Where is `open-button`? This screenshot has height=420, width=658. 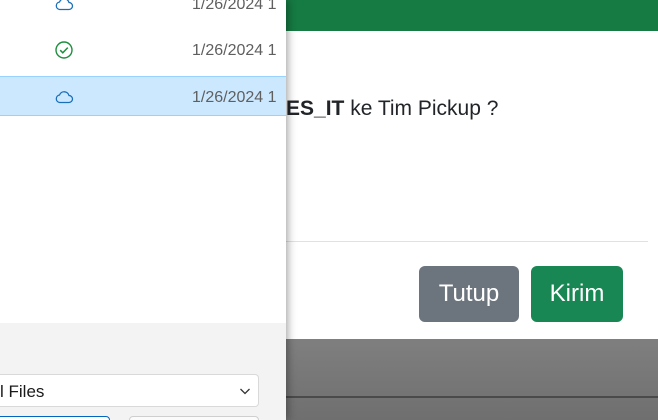 open-button is located at coordinates (55, 418).